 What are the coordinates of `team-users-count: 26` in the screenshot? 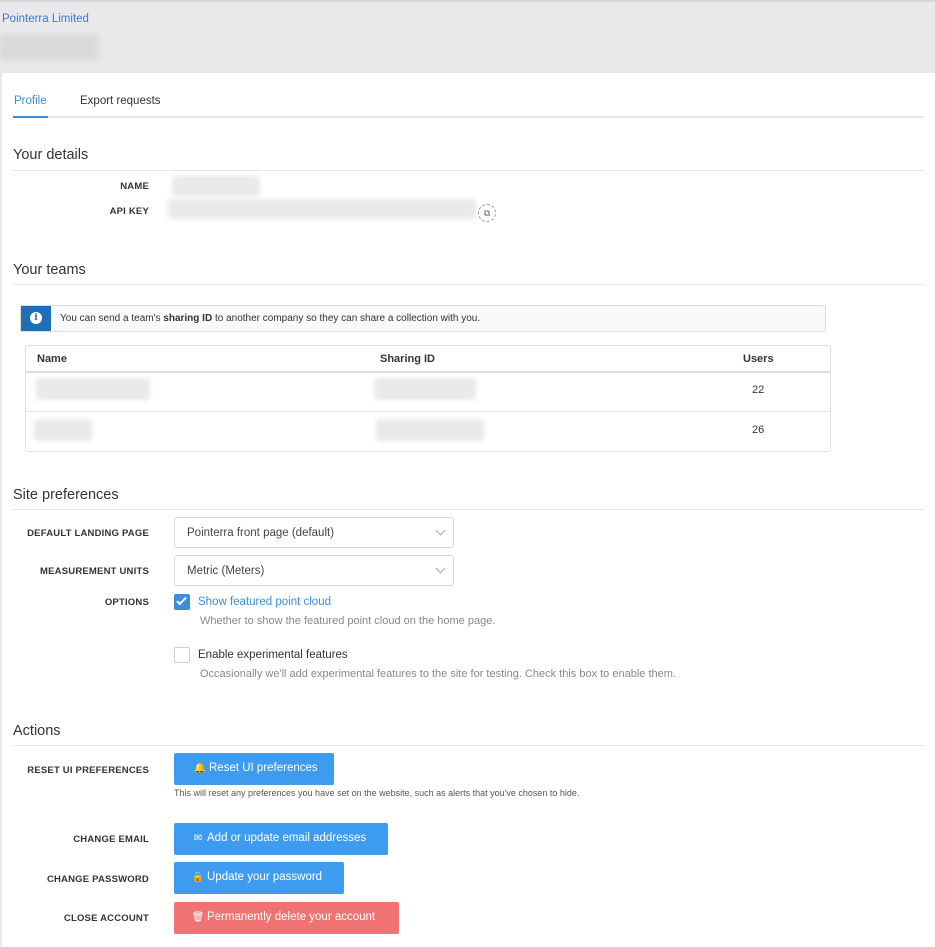 It's located at (758, 430).